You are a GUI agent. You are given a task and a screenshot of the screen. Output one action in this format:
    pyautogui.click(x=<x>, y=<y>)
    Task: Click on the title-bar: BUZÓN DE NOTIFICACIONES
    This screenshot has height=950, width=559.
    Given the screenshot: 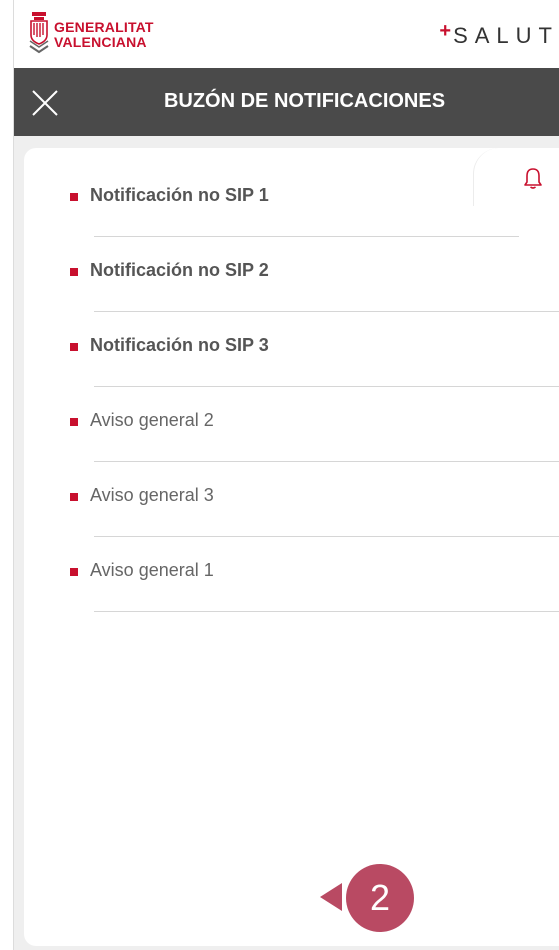 What is the action you would take?
    pyautogui.click(x=286, y=102)
    